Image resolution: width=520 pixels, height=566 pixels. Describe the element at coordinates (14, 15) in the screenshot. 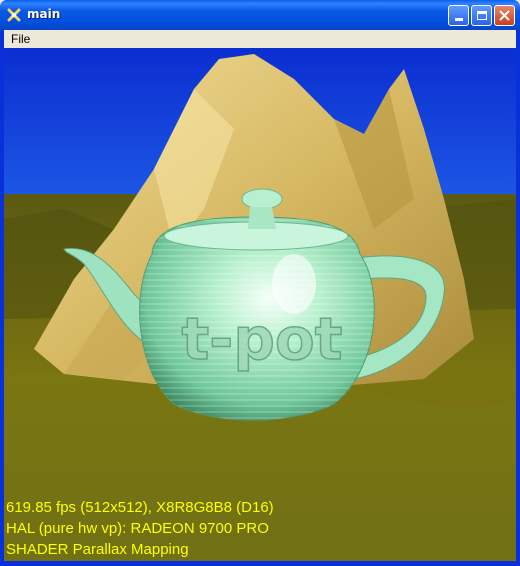

I see `app-icon` at that location.